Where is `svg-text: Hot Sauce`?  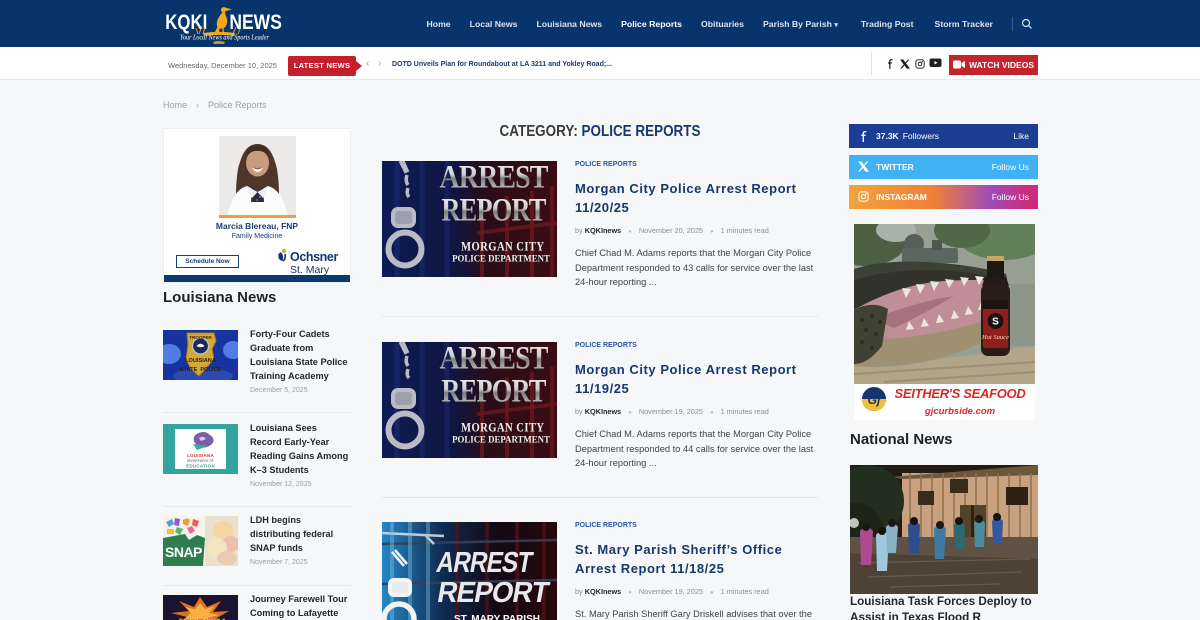
svg-text: Hot Sauce is located at coordinates (995, 337).